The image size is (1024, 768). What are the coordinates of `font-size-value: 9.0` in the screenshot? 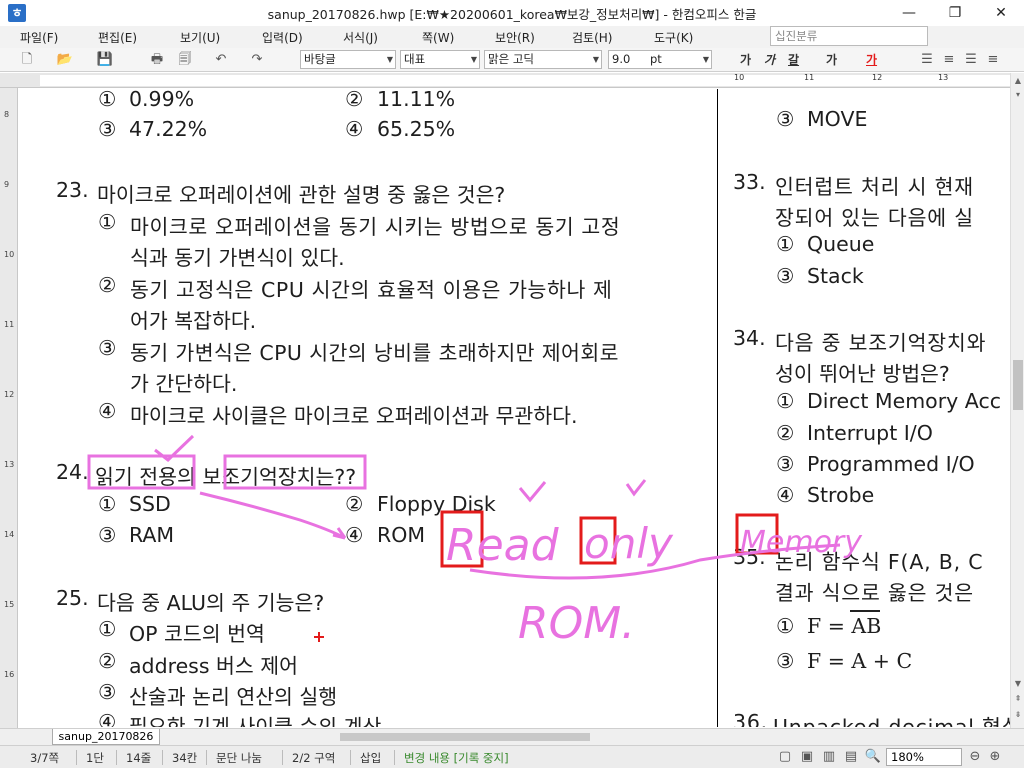 It's located at (621, 59).